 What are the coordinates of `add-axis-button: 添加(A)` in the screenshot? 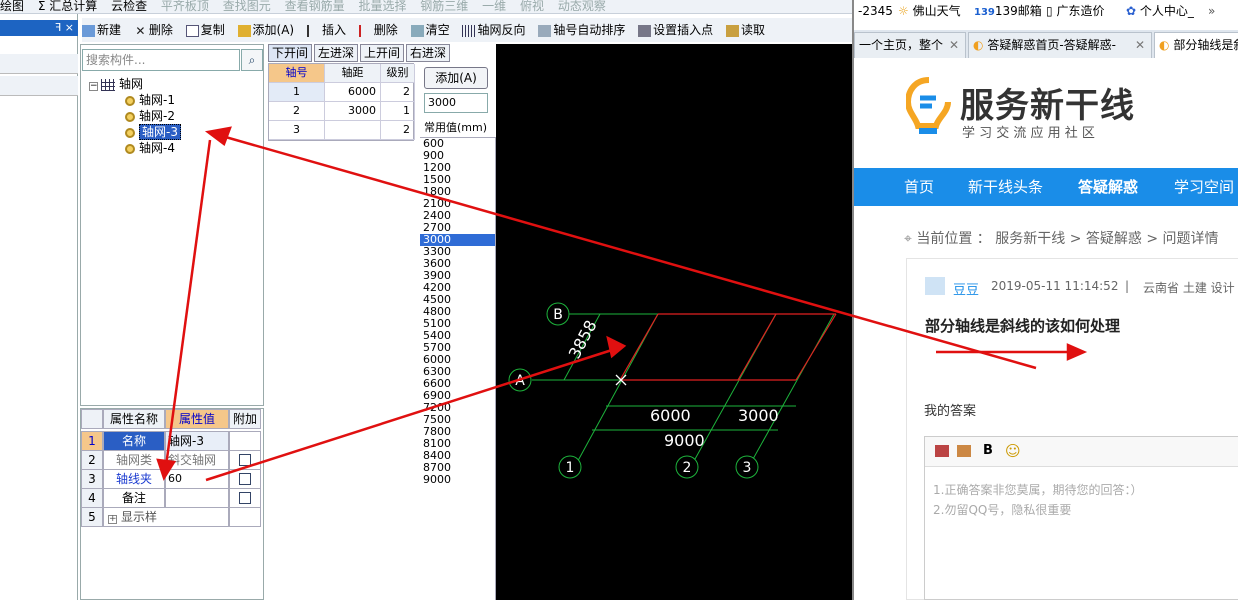 It's located at (265, 30).